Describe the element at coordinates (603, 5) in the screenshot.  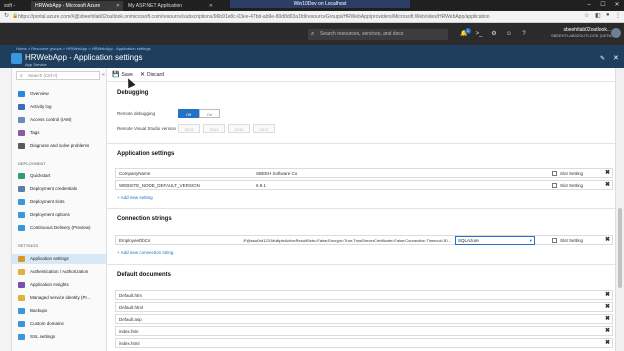
I see `maximize-icon: ☐` at that location.